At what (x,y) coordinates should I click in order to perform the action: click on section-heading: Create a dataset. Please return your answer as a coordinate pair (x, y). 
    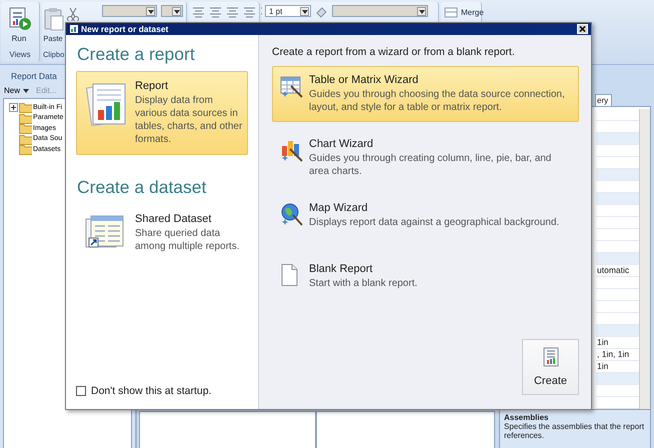
    Looking at the image, I should click on (142, 187).